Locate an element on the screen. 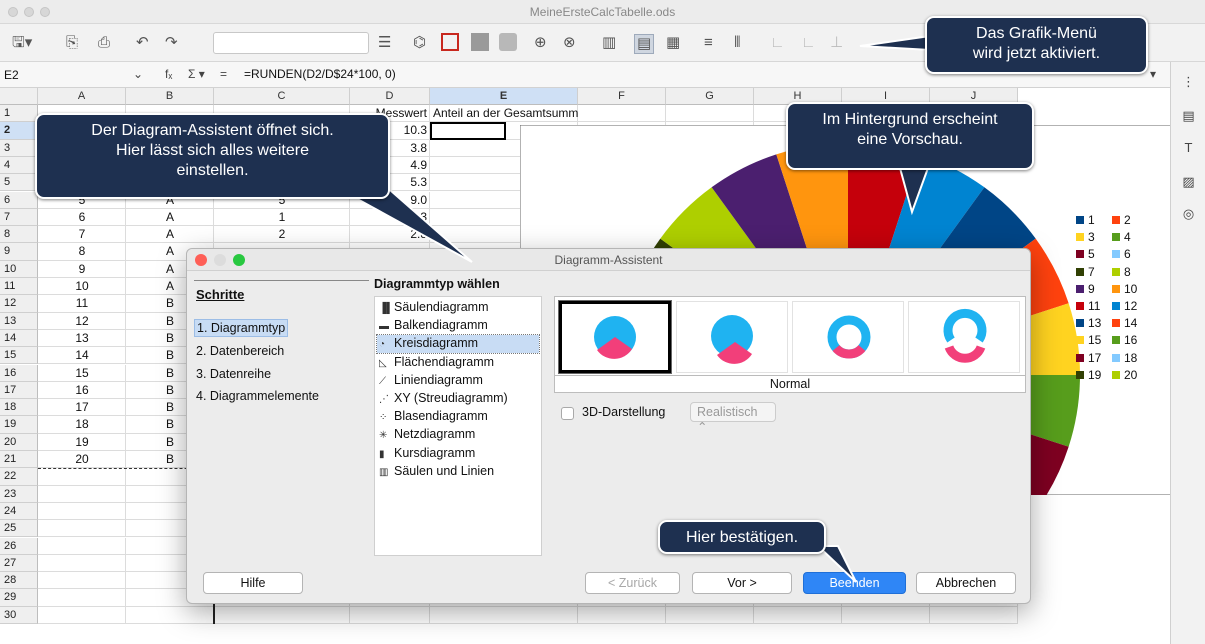  callout-text: Hier bestätigen. is located at coordinates (742, 537).